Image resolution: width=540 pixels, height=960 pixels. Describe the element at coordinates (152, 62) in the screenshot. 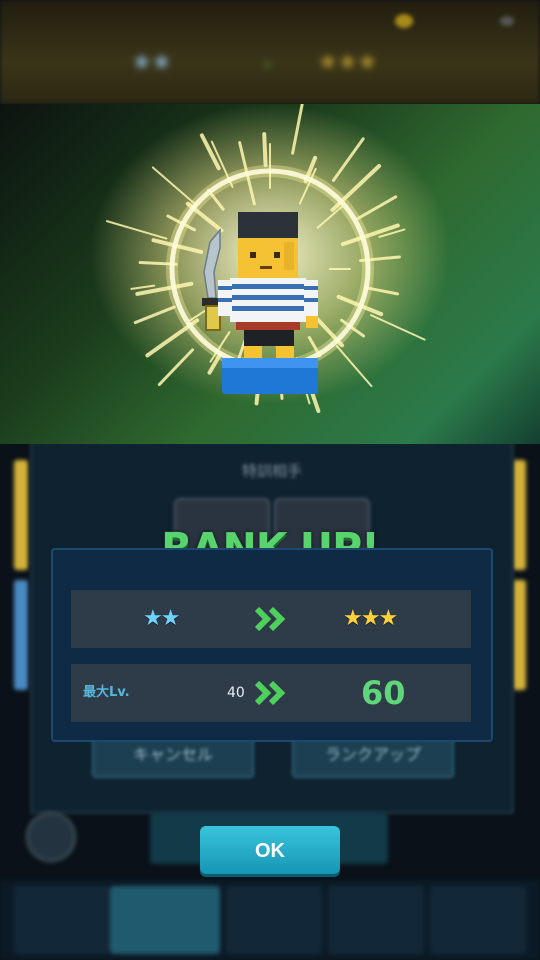

I see `bg-stars-from: ★★` at that location.